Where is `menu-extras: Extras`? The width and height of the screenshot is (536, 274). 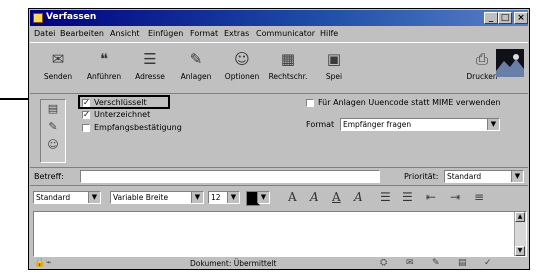
menu-extras: Extras is located at coordinates (236, 33).